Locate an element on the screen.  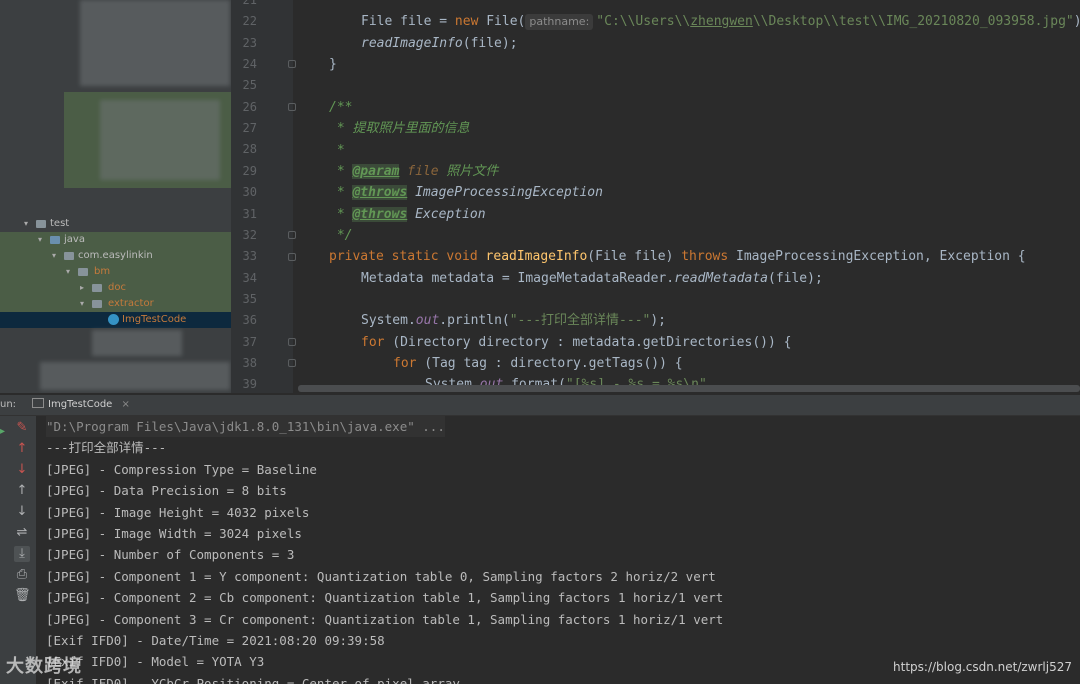
line-number: 31 is located at coordinates (249, 213).